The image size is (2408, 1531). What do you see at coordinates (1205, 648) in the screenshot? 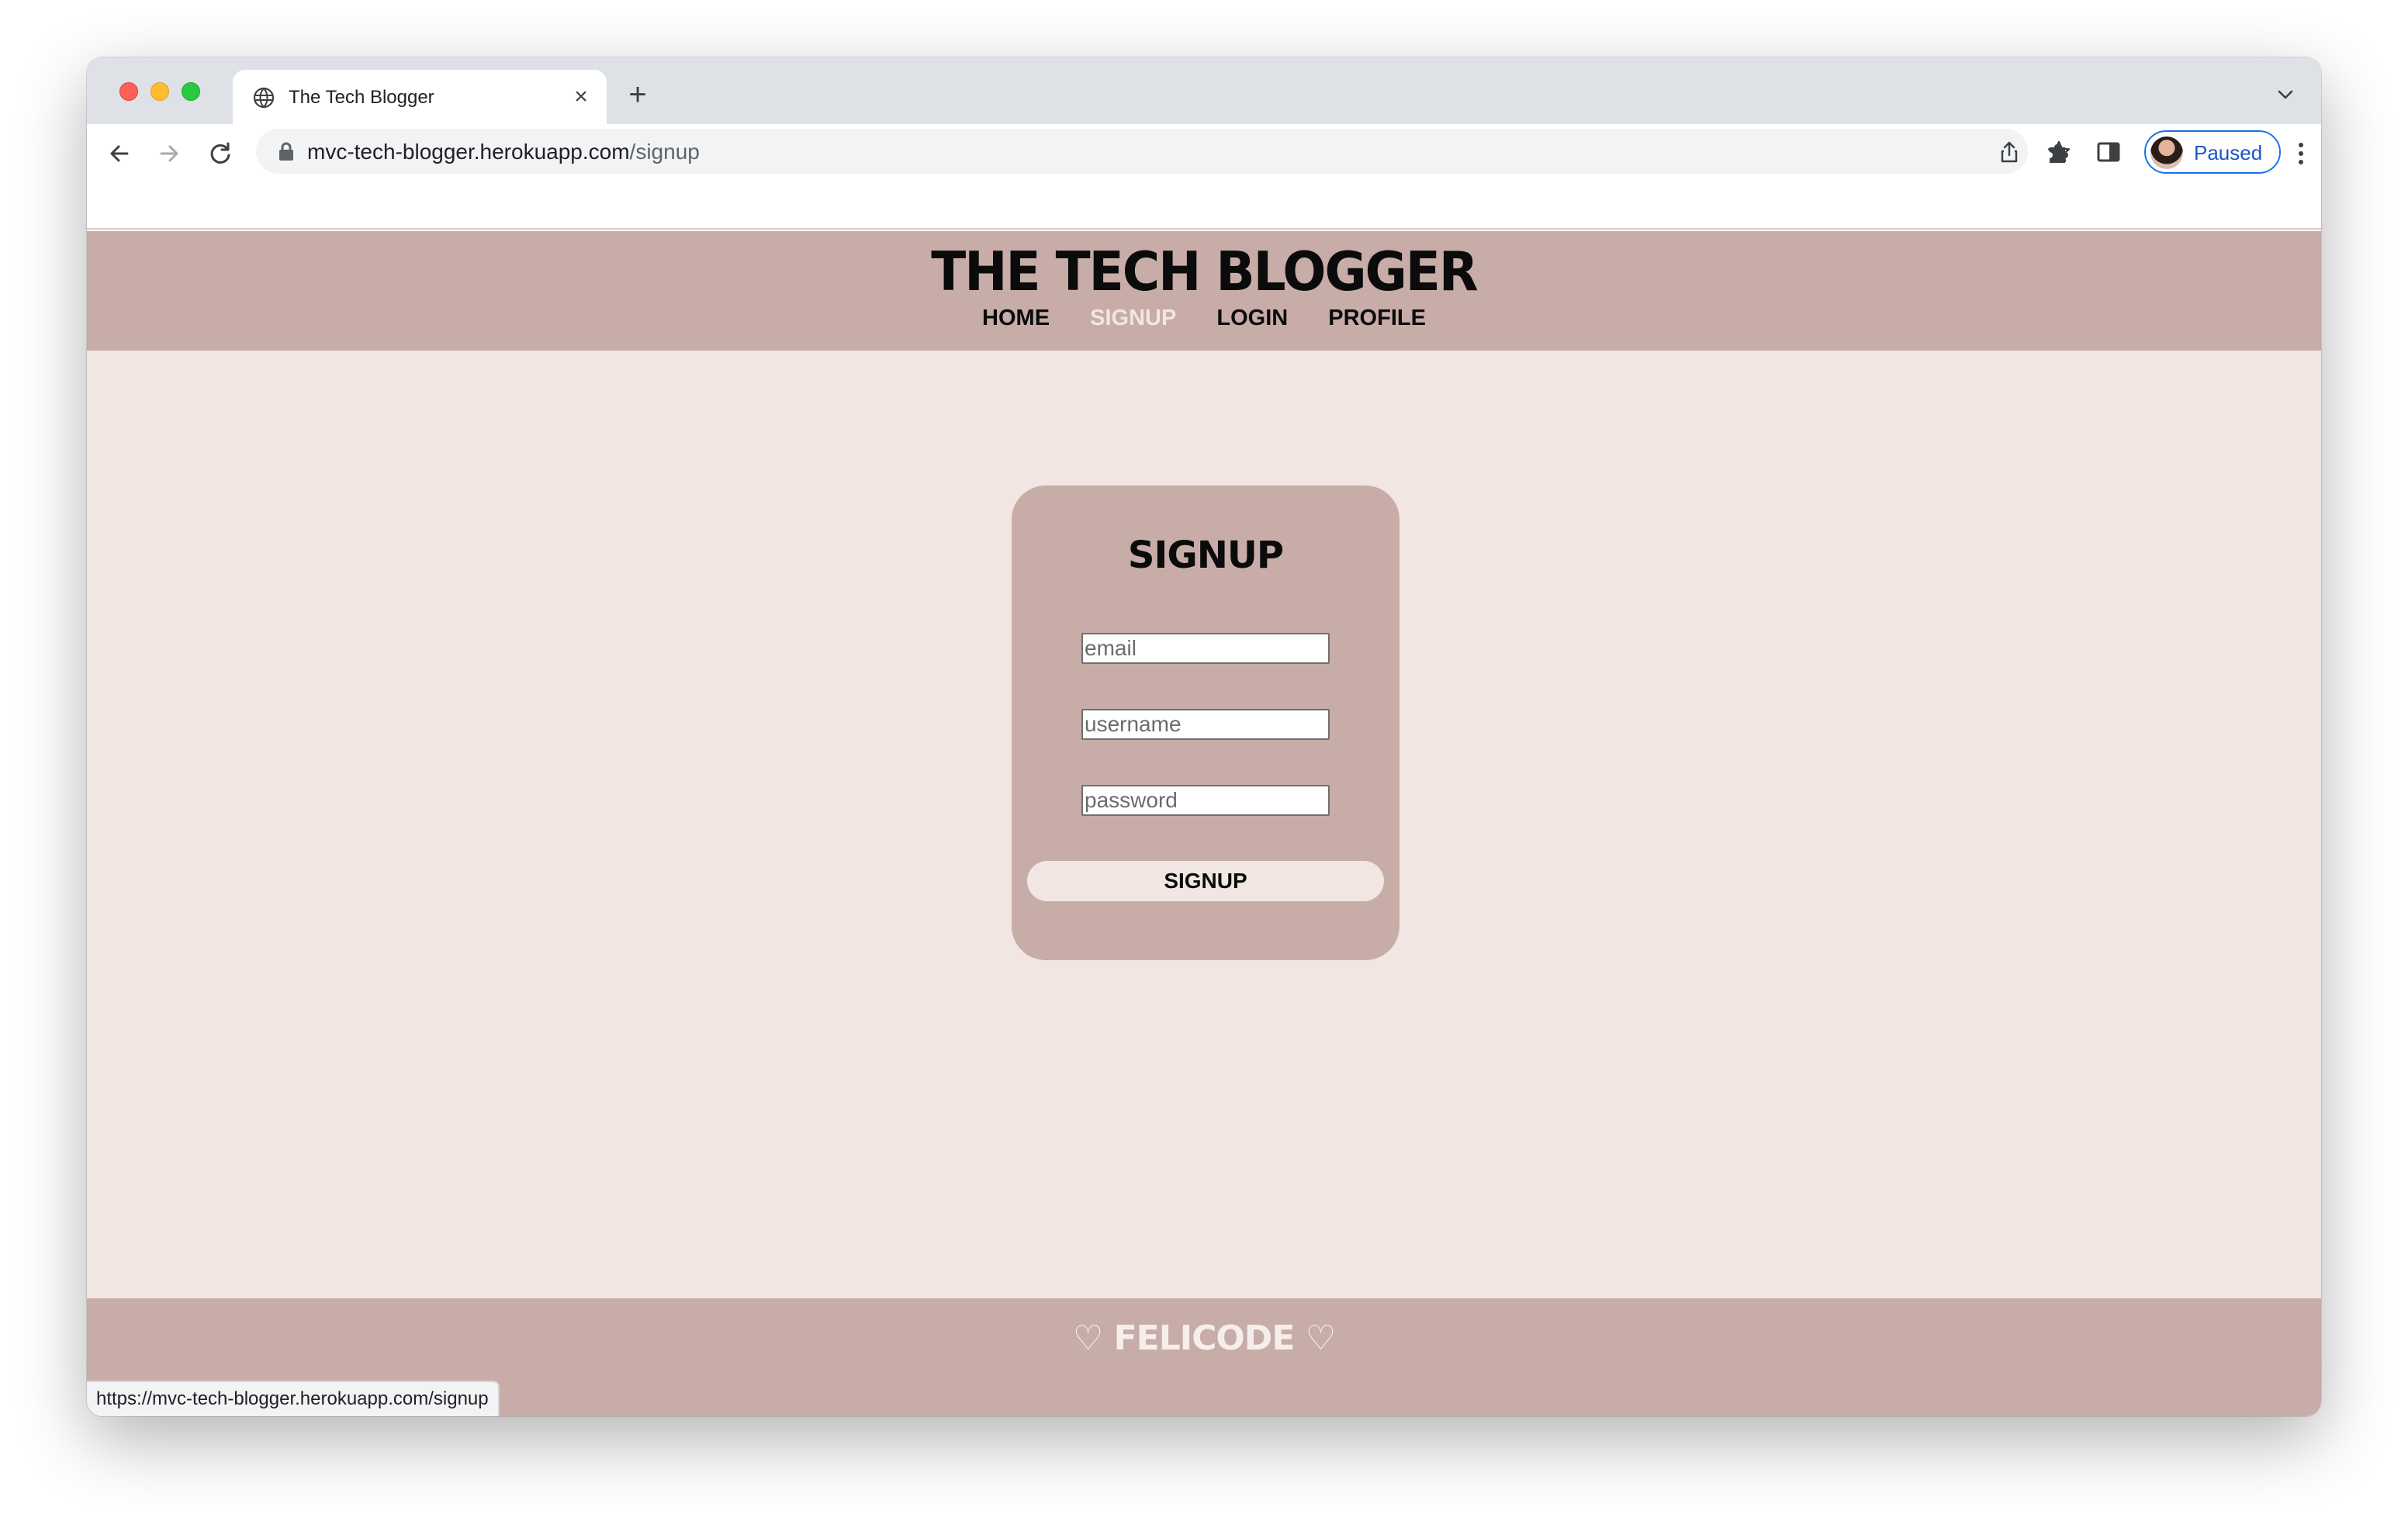
I see `email-field` at bounding box center [1205, 648].